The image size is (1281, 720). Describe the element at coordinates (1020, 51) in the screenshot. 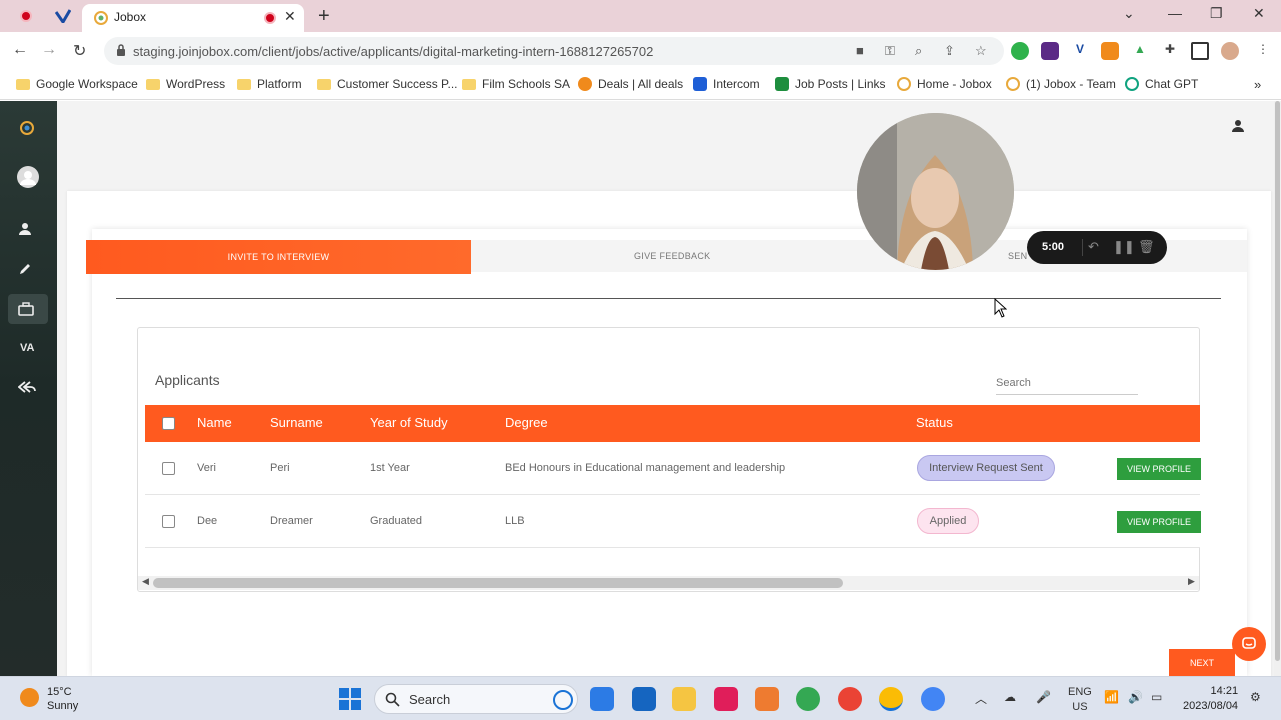

I see `grammarly-icon` at that location.